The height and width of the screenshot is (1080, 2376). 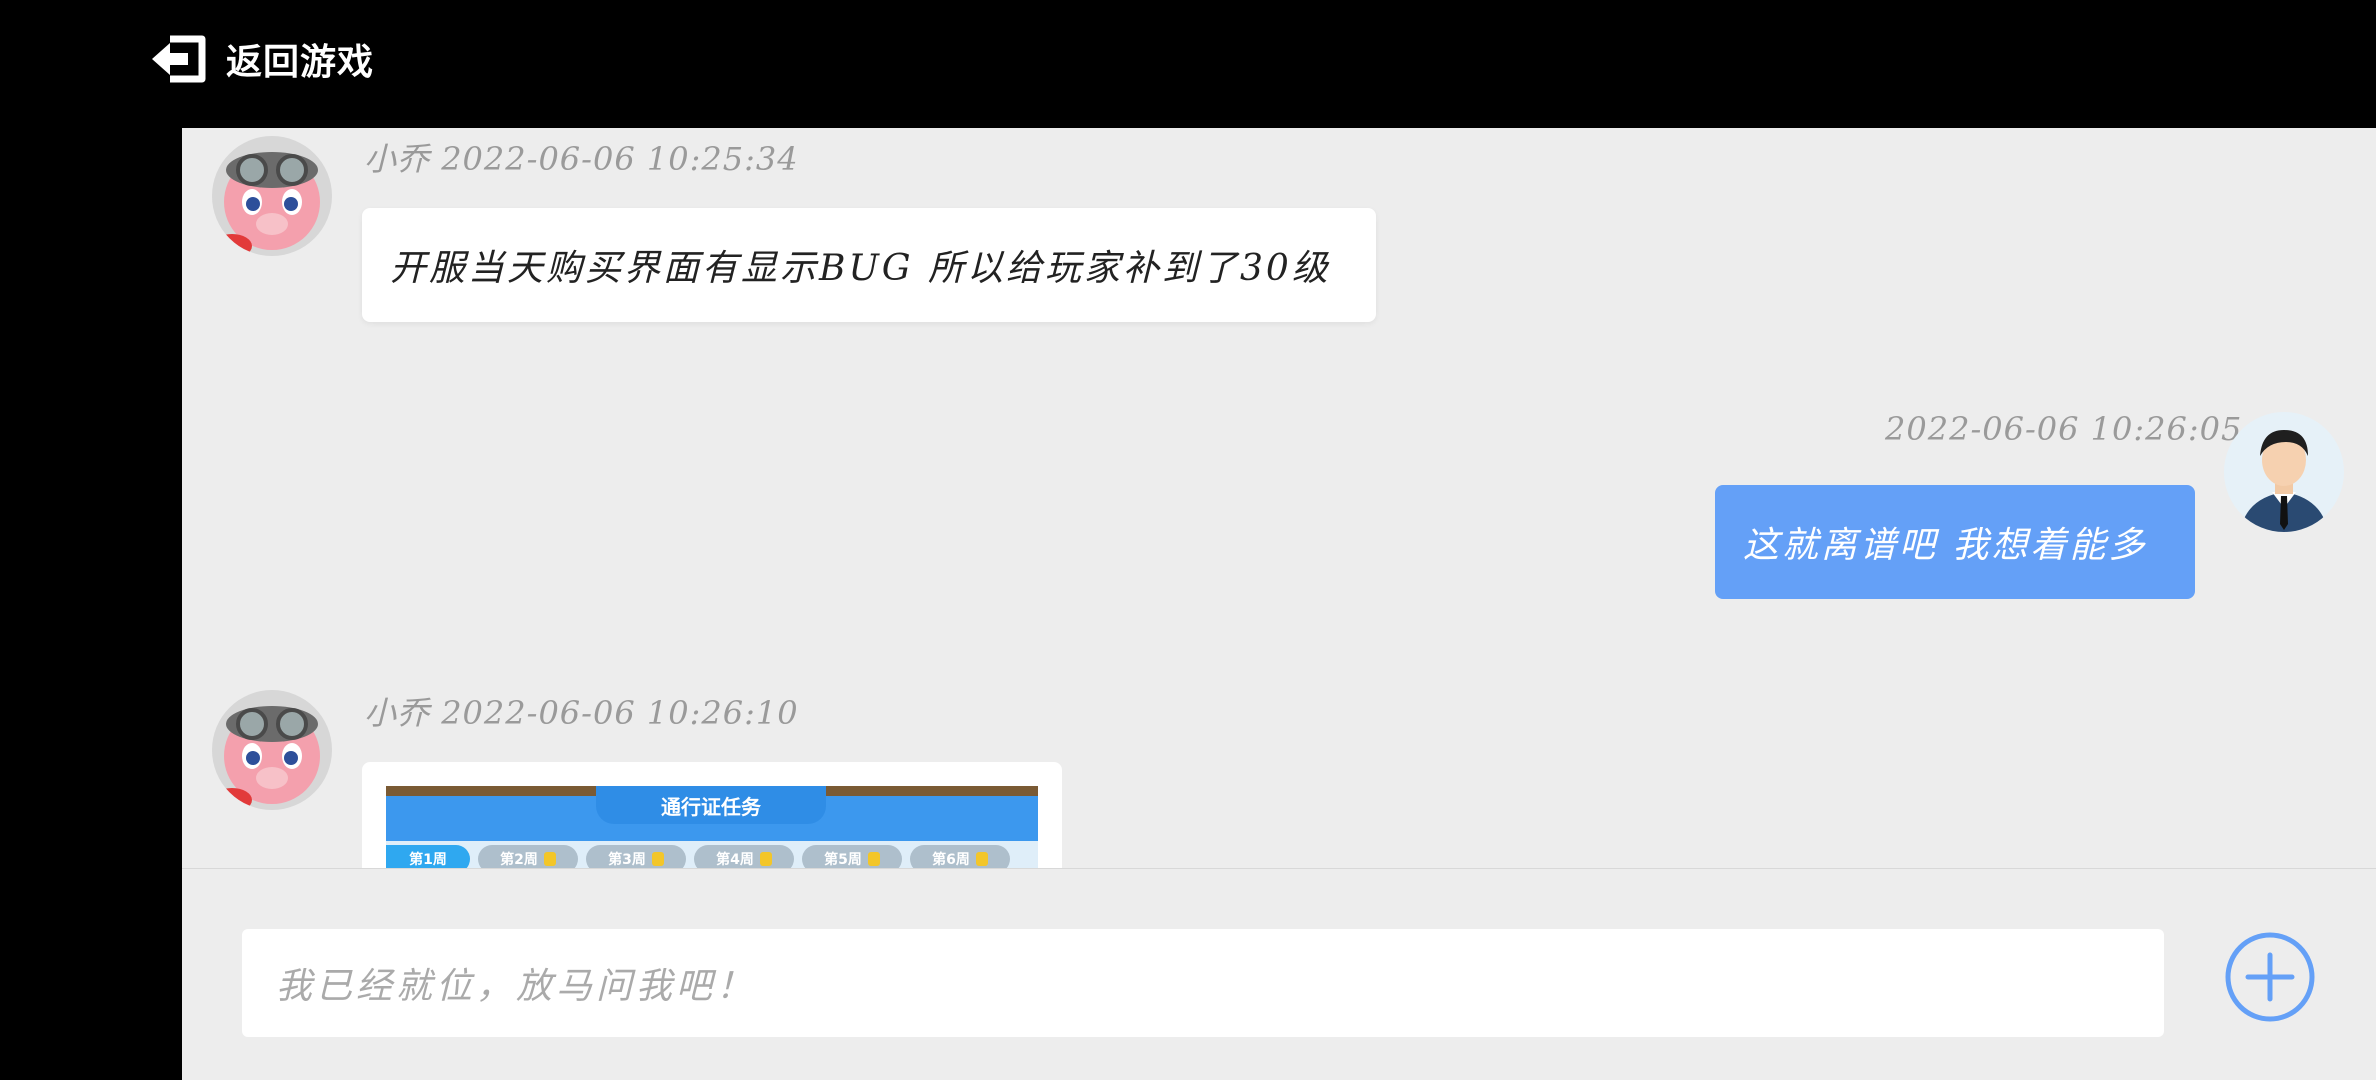 I want to click on image-message: 通行证任务 第1周 第2周 第3周 第4周 第5周 第6周, so click(x=712, y=815).